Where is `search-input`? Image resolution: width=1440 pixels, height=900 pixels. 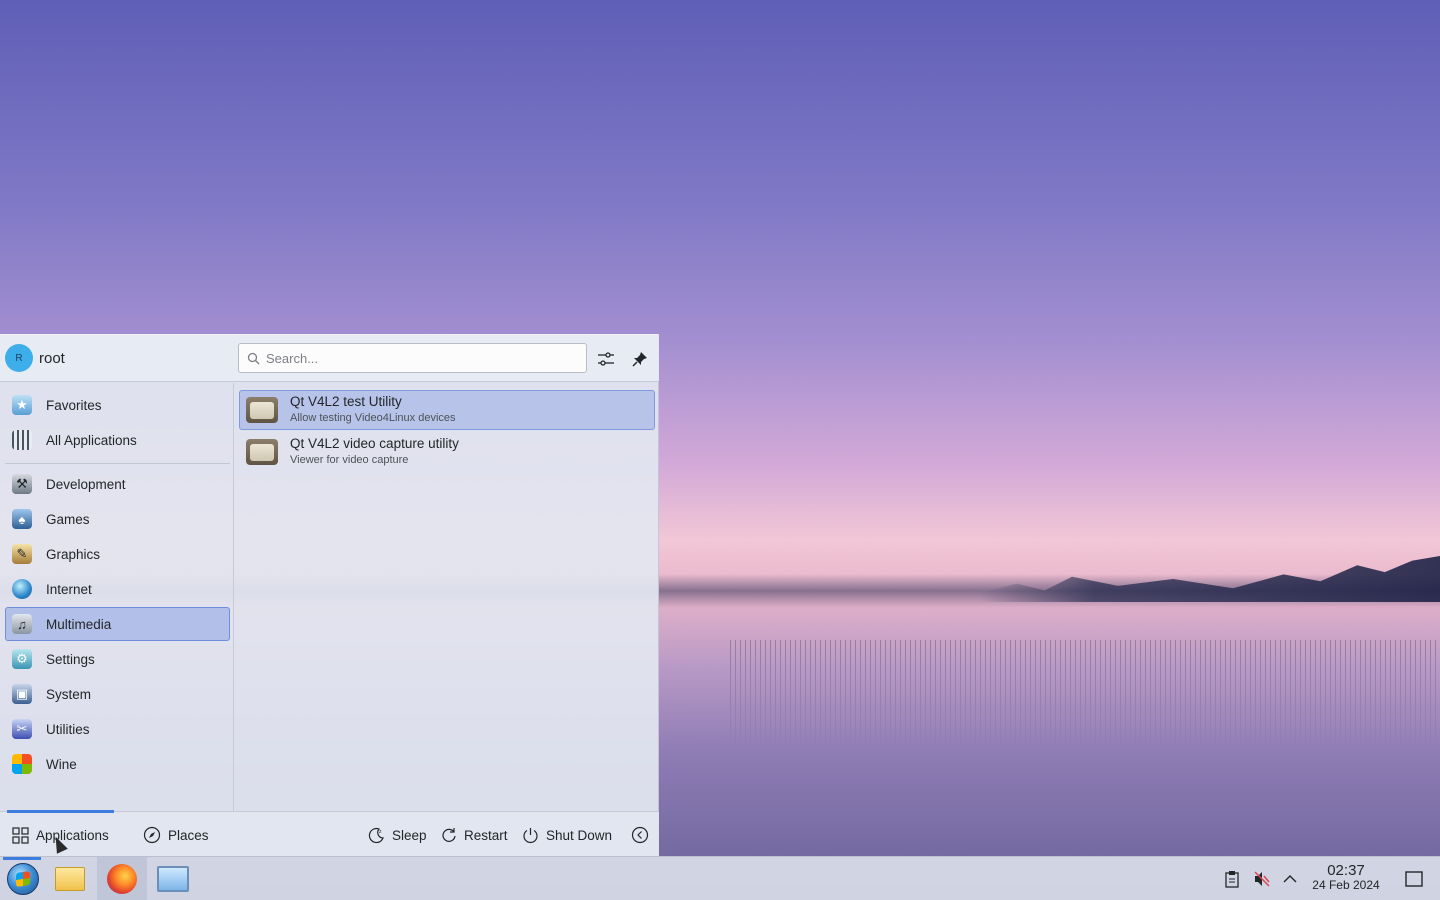
search-input is located at coordinates (426, 358).